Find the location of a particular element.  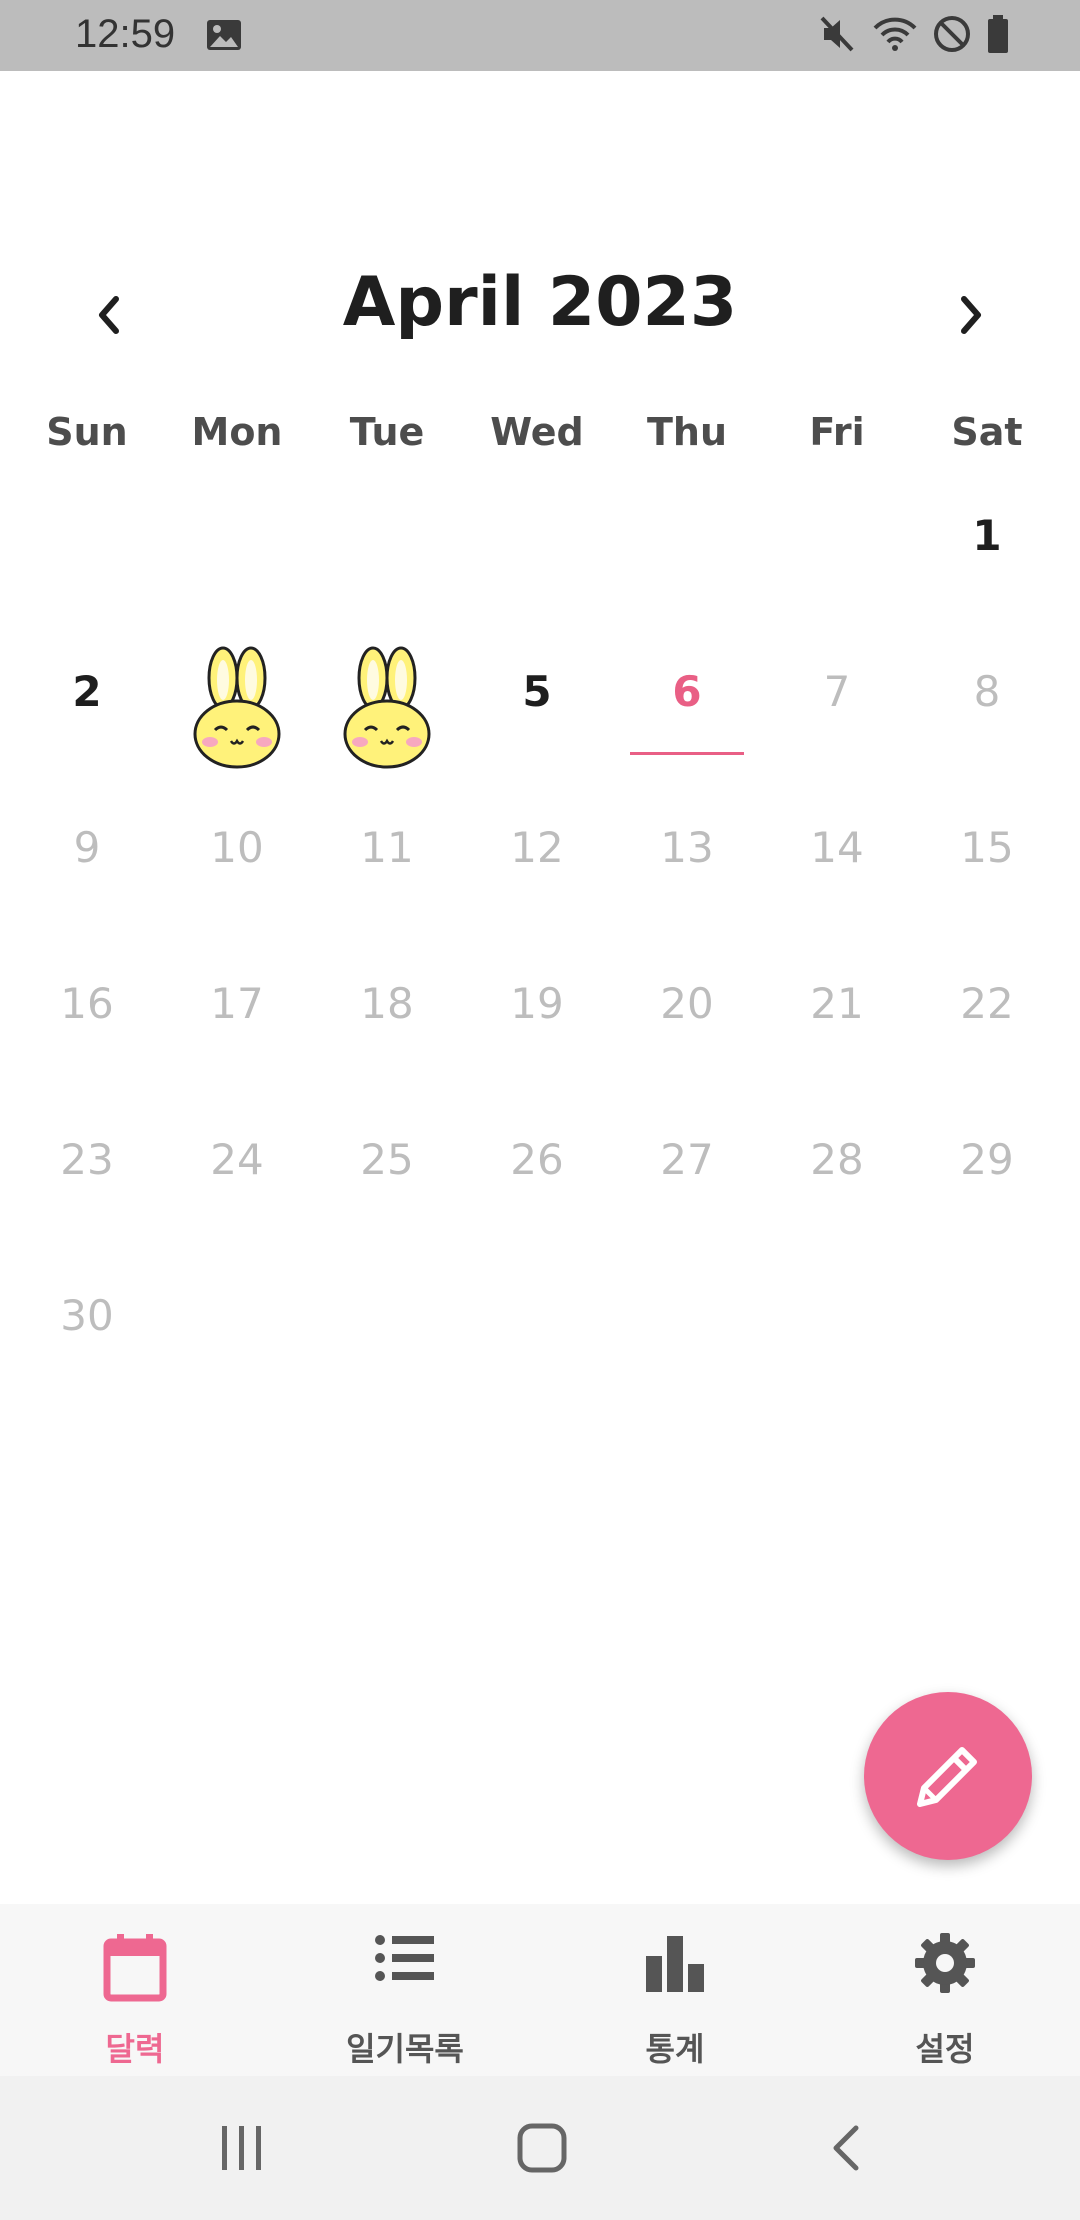

day-cell-23: 23 is located at coordinates (87, 1172).